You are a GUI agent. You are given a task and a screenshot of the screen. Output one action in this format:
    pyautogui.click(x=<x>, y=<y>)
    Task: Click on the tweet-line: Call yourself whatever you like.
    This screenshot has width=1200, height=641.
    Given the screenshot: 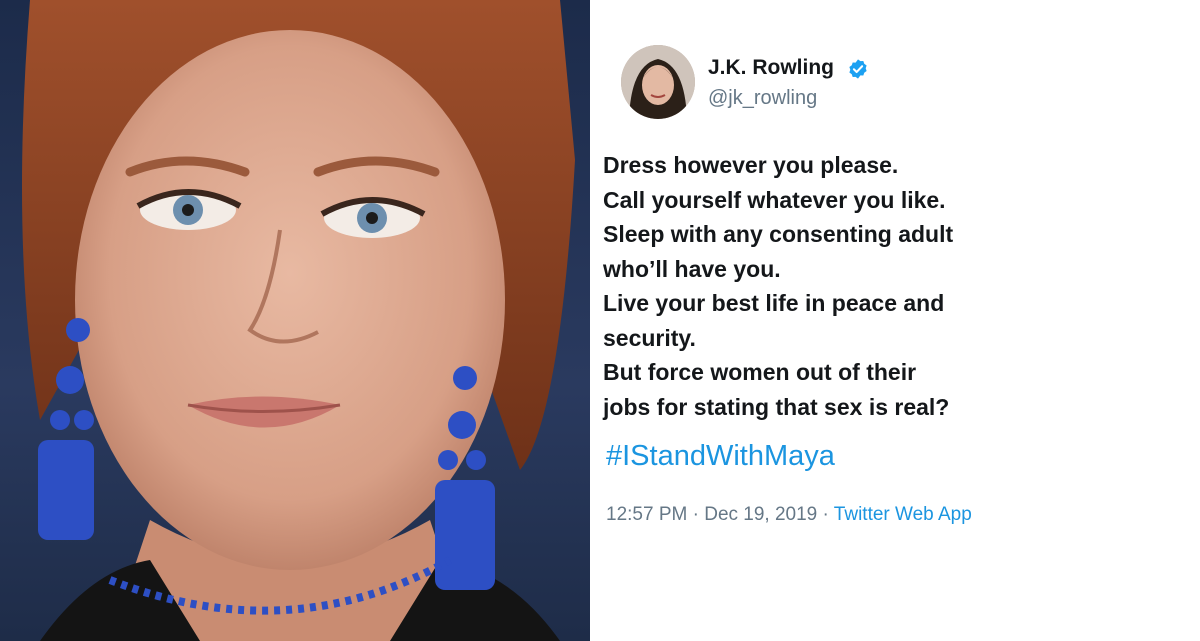 What is the action you would take?
    pyautogui.click(x=774, y=199)
    